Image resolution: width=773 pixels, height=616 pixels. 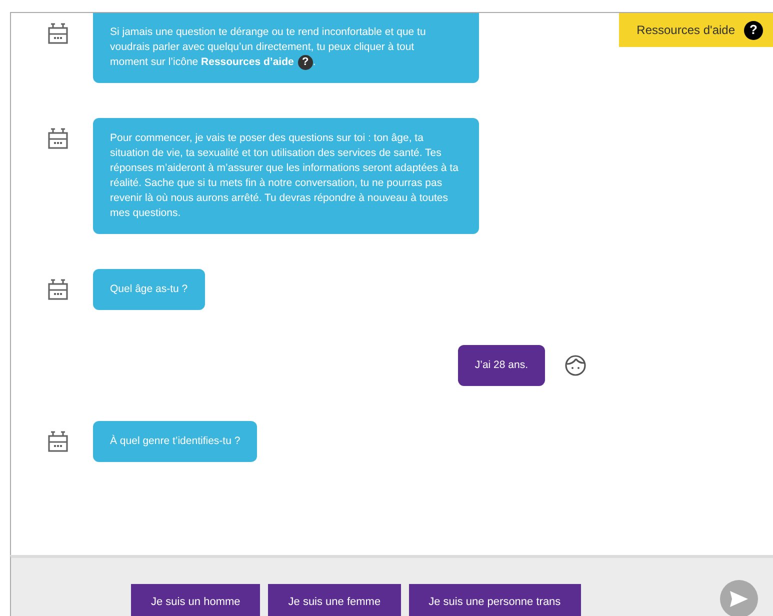 I want to click on message-text: moment sur l’icône Ressources d’aide, so click(x=202, y=62).